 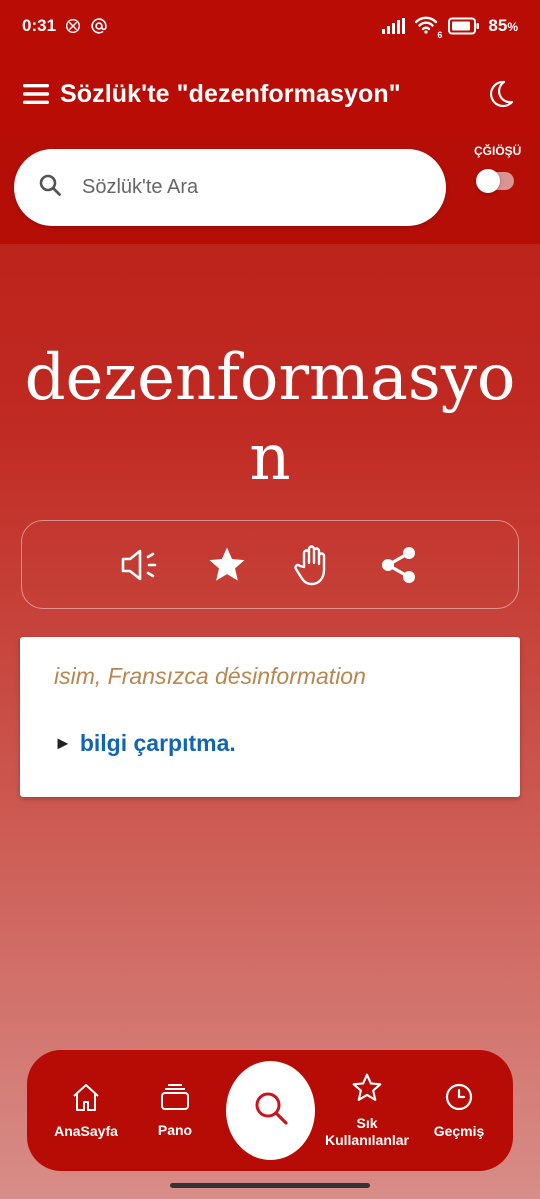 I want to click on moon-icon, so click(x=500, y=94).